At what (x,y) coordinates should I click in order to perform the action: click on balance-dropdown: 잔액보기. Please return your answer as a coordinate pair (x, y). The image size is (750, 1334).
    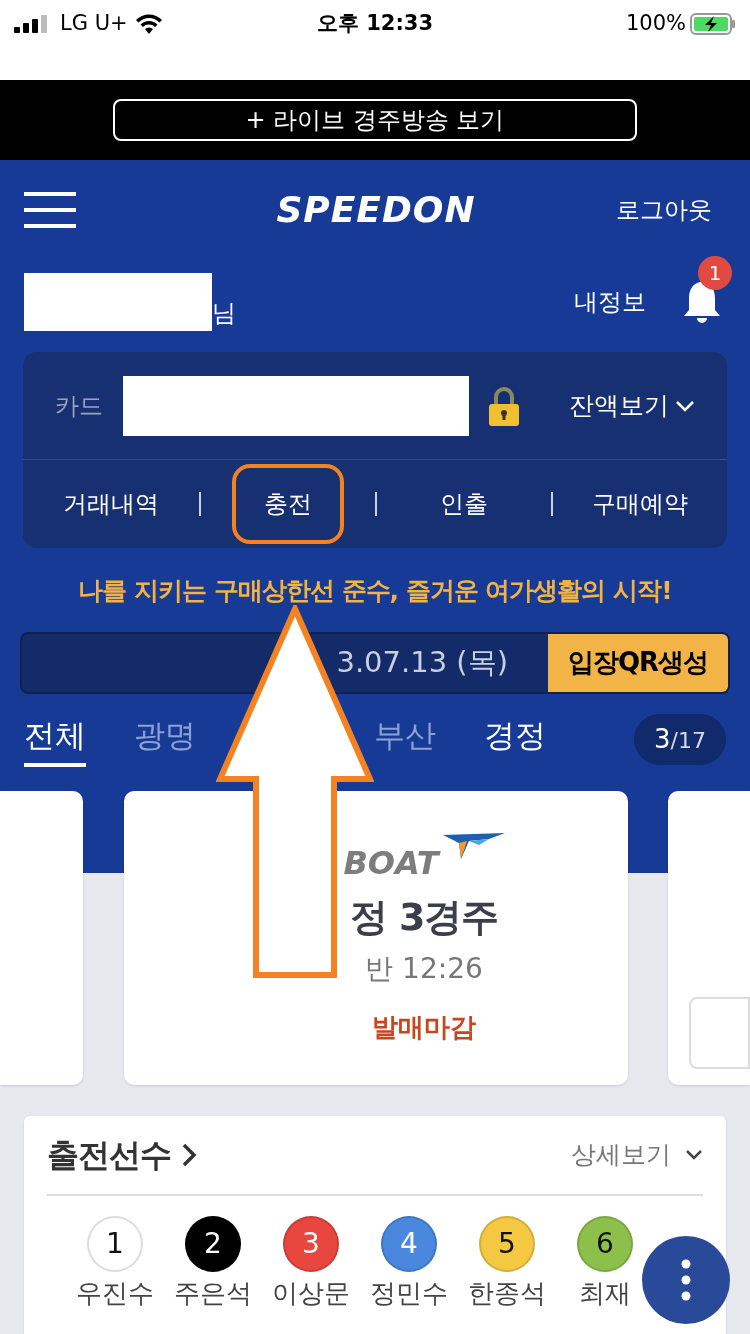
    Looking at the image, I should click on (632, 405).